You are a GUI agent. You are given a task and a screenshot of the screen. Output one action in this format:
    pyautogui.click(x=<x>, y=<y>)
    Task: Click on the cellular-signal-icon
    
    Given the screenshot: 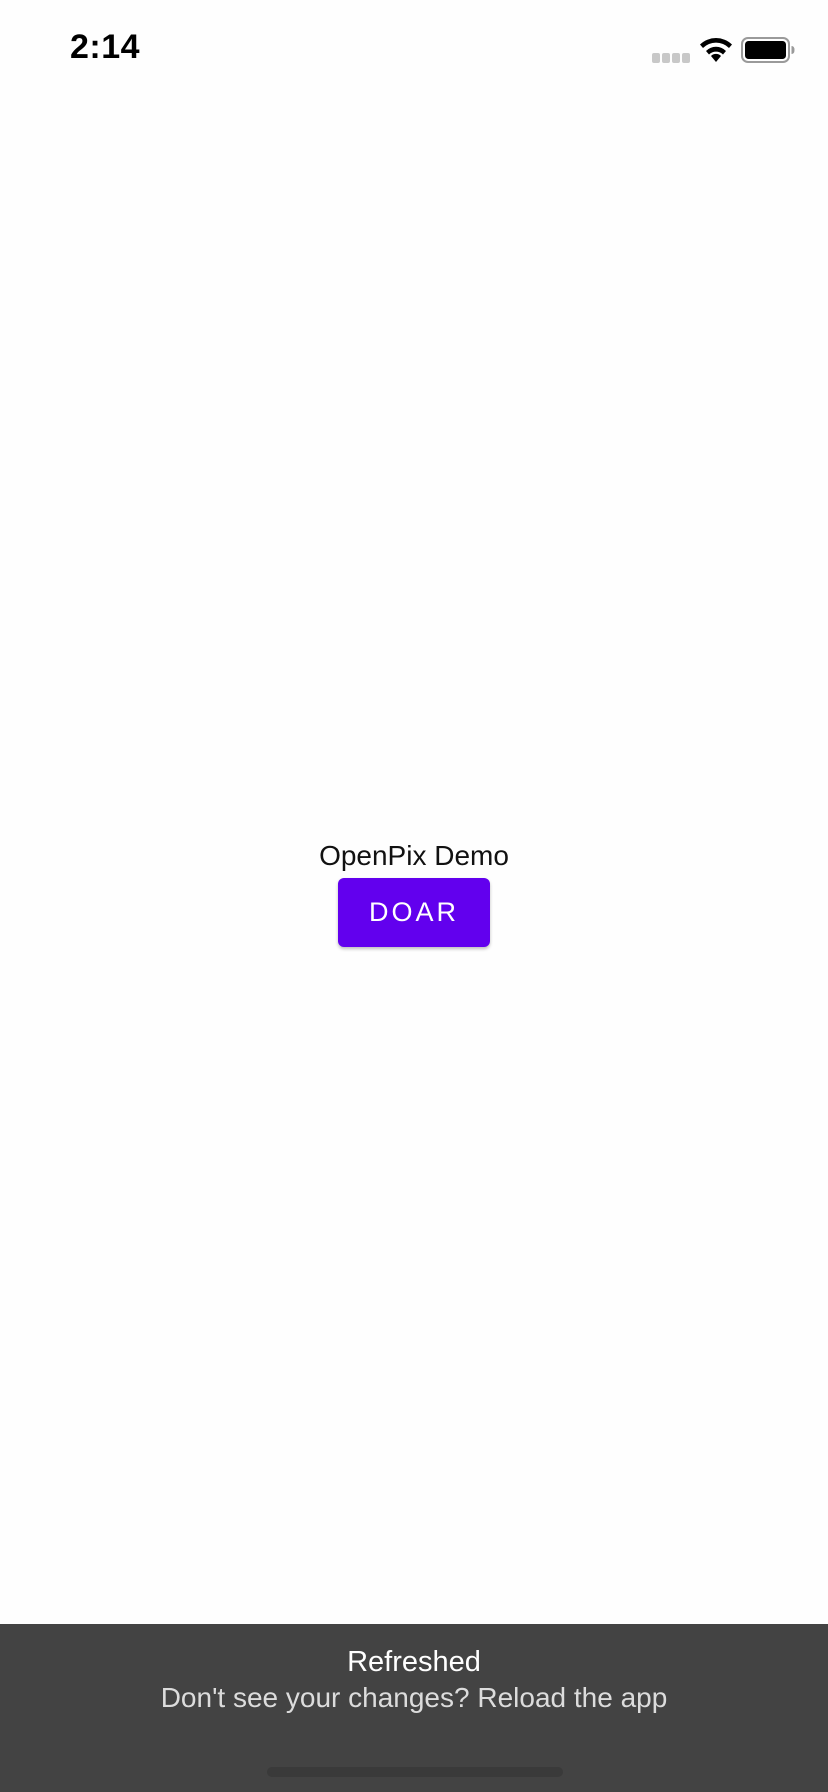 What is the action you would take?
    pyautogui.click(x=671, y=58)
    